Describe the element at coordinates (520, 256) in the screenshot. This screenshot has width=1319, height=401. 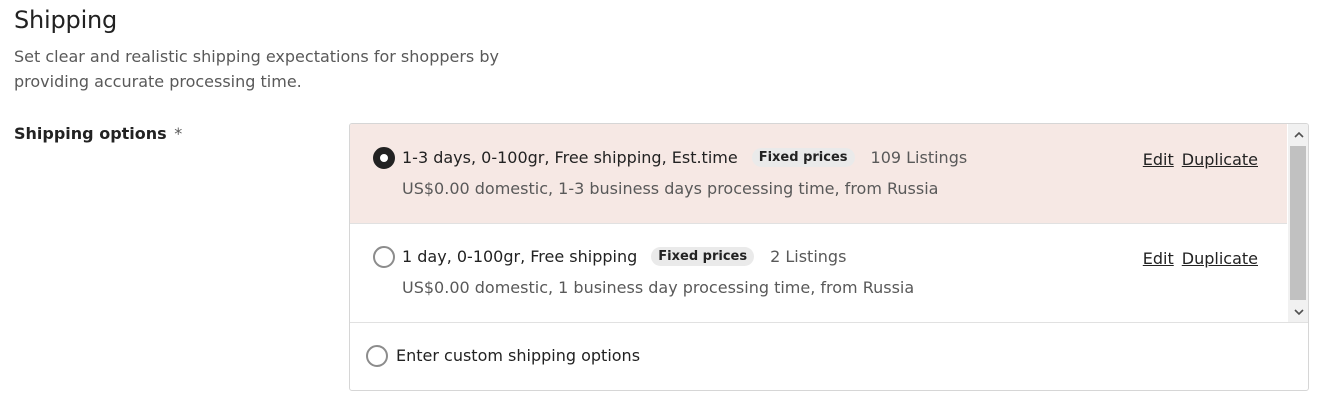
I see `option-name: 1 day, 0-100gr, Free shipping` at that location.